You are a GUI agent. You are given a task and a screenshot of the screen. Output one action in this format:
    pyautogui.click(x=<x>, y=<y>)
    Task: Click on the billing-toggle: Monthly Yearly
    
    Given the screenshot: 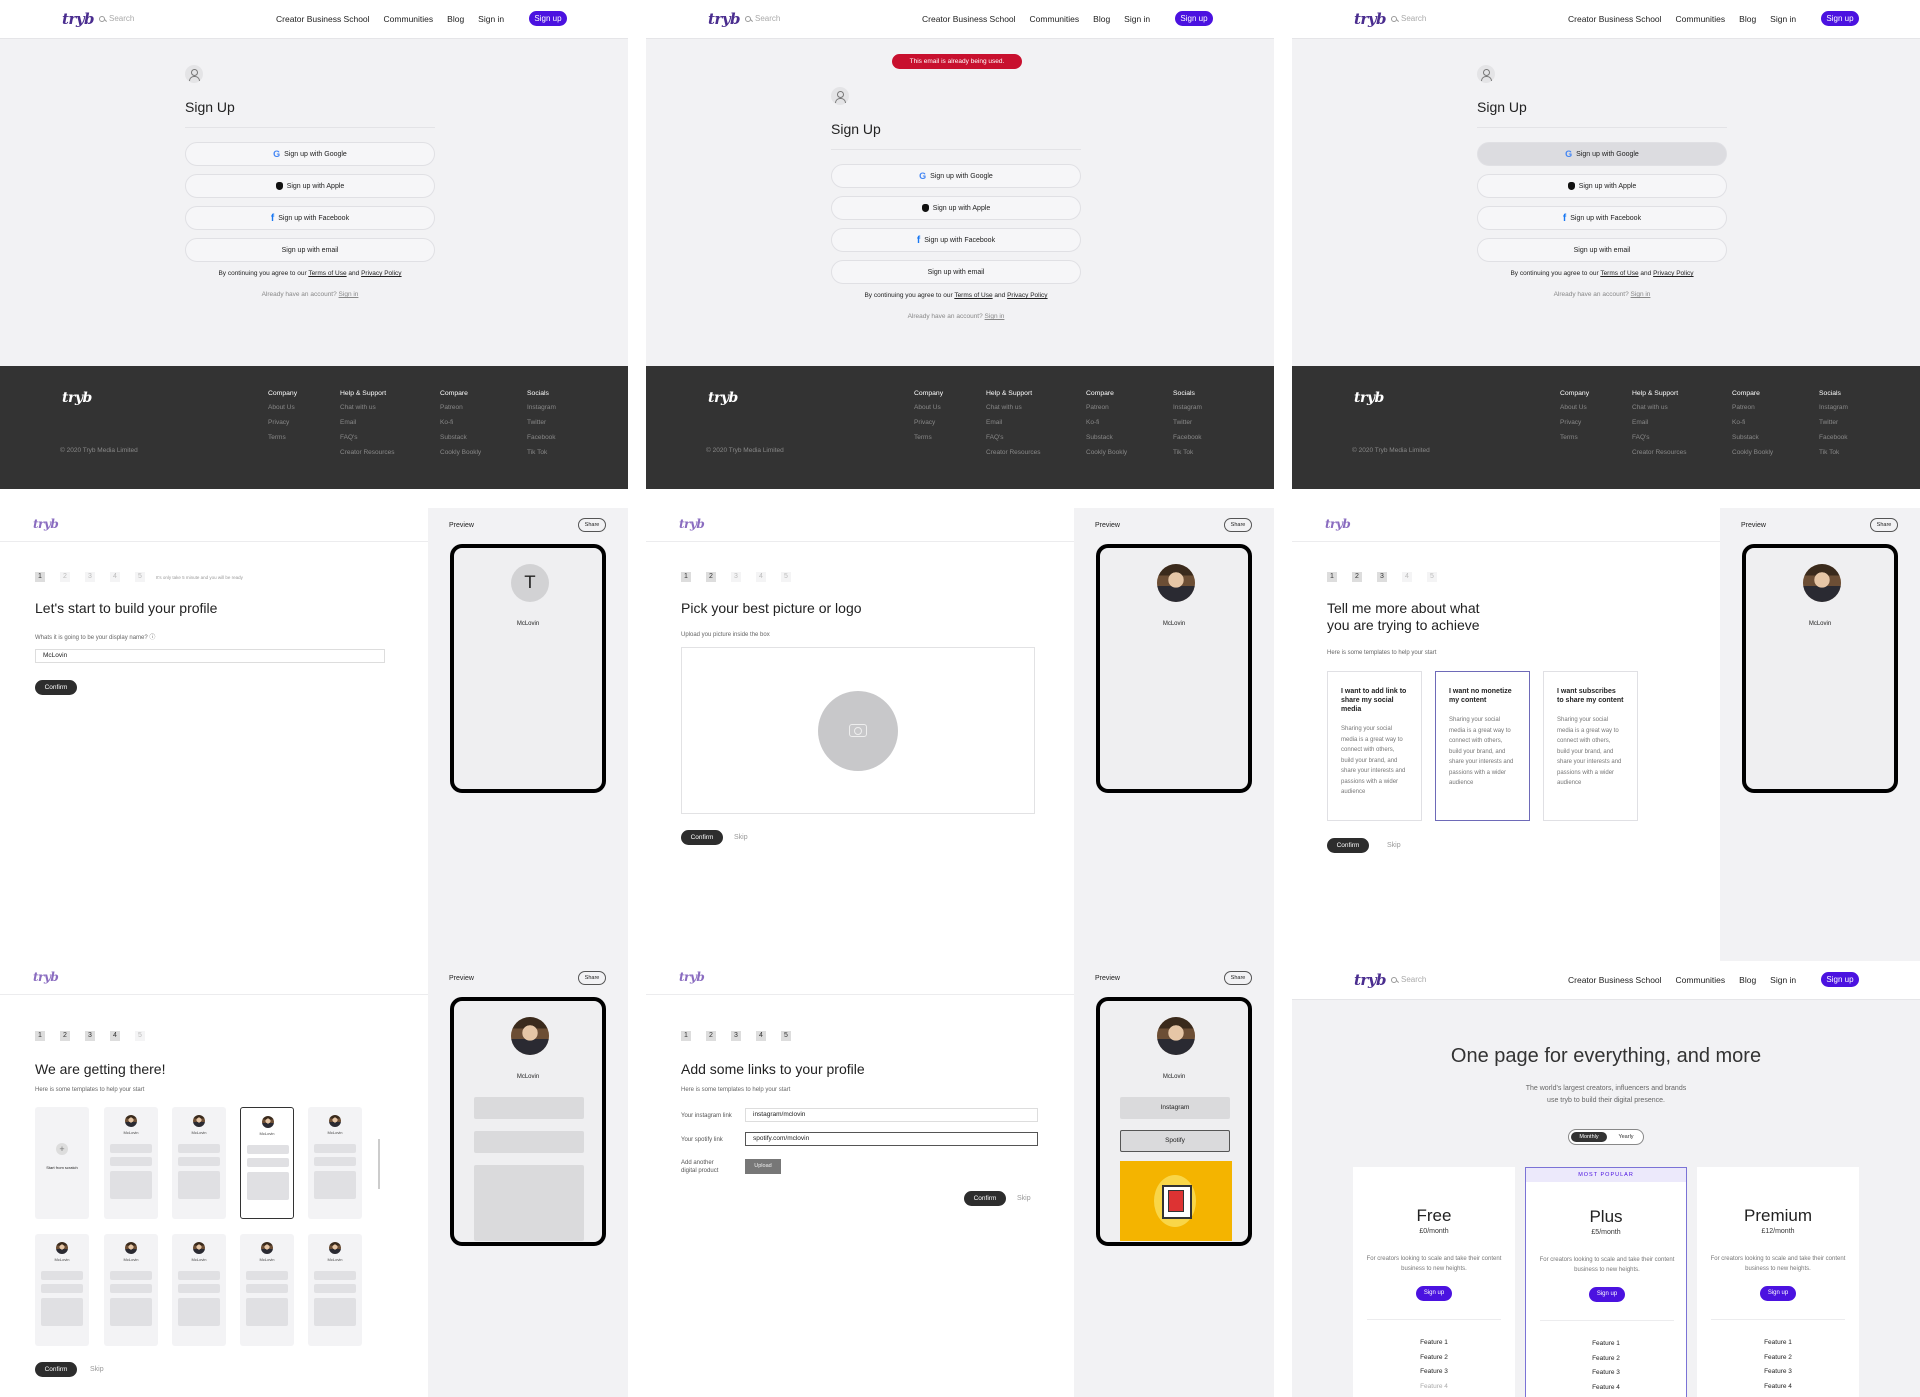 What is the action you would take?
    pyautogui.click(x=1606, y=1137)
    